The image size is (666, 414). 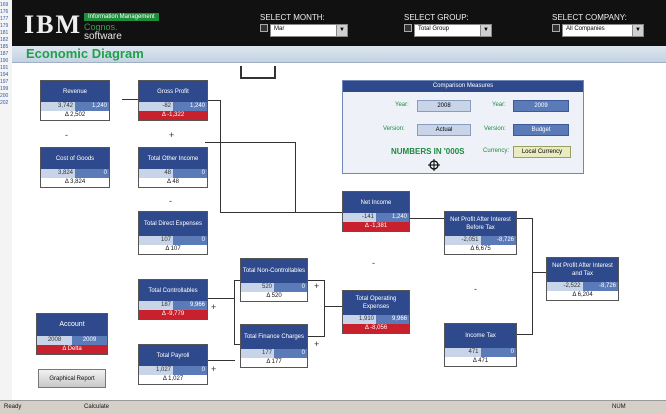 What do you see at coordinates (4, 54) in the screenshot?
I see `row-number: 187` at bounding box center [4, 54].